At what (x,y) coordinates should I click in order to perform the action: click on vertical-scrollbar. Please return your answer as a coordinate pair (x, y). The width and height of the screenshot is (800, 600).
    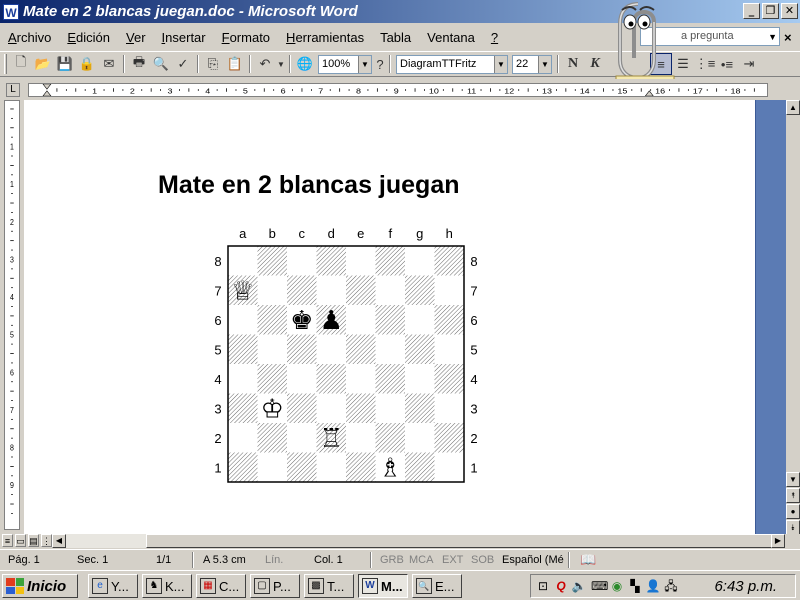
    Looking at the image, I should click on (770, 317).